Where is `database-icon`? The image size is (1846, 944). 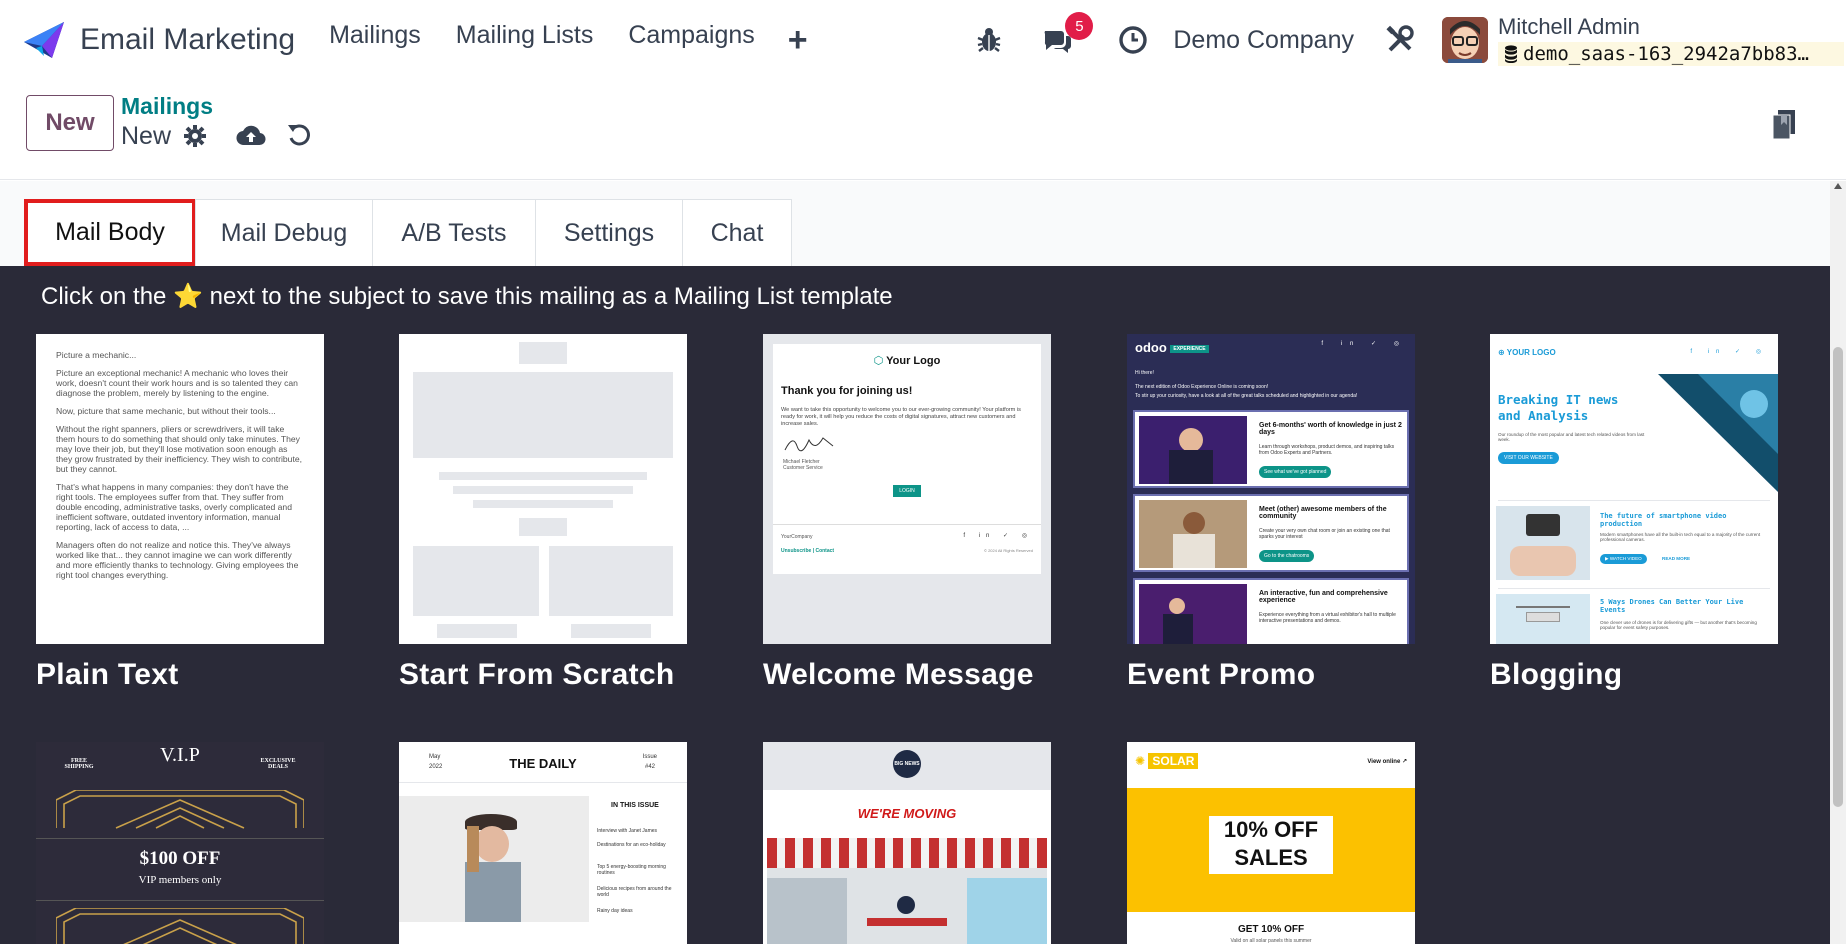
database-icon is located at coordinates (1511, 54).